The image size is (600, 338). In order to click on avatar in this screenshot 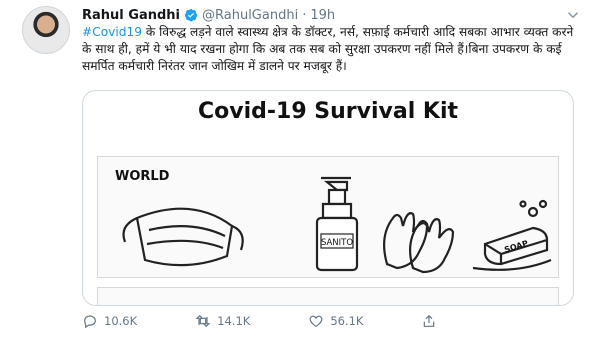, I will do `click(46, 30)`.